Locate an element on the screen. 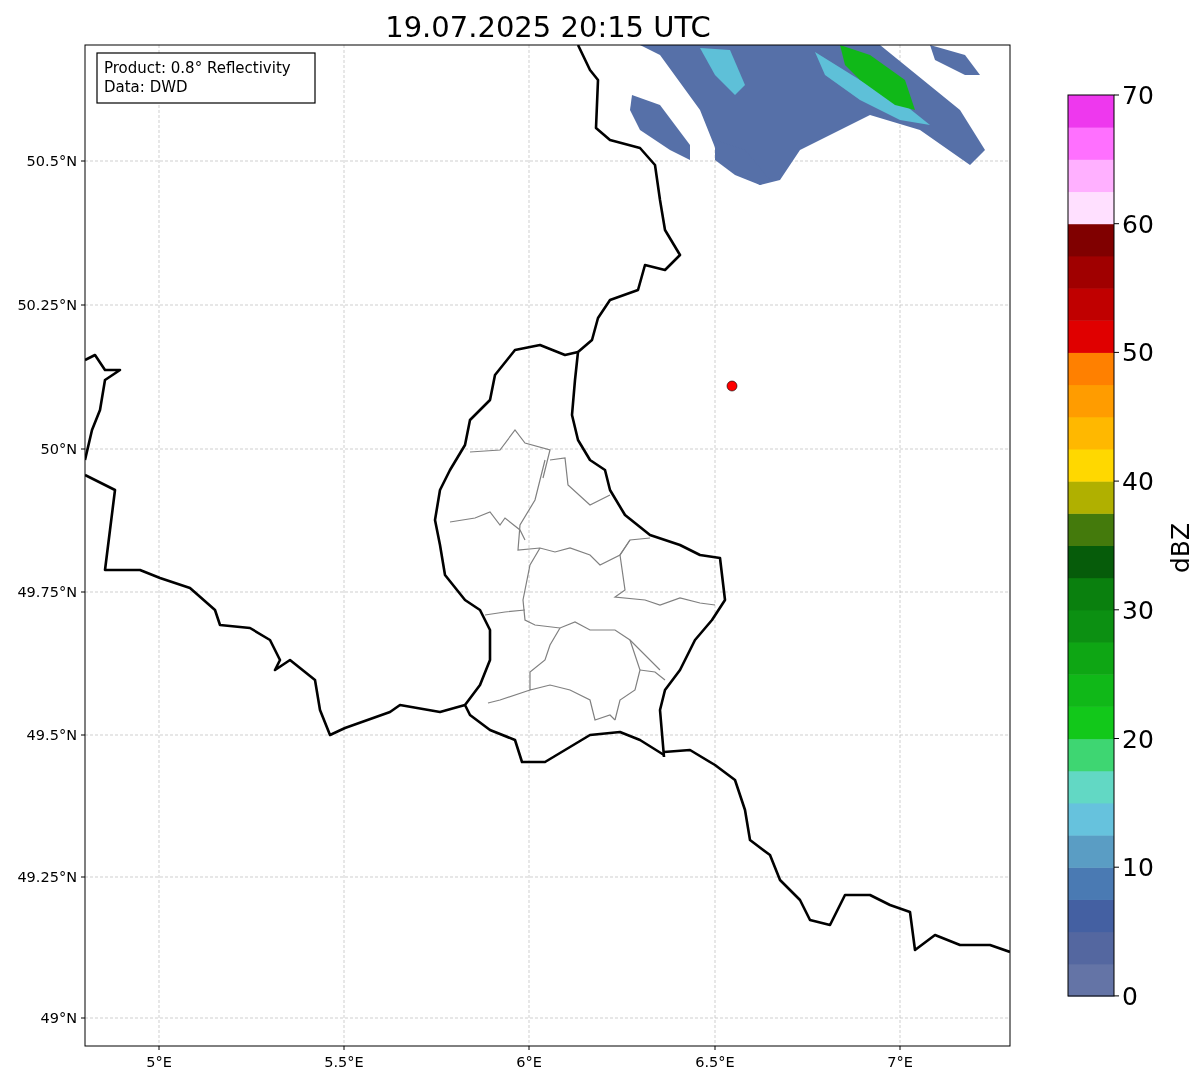  longitude-label: 5.5°E is located at coordinates (344, 1062).